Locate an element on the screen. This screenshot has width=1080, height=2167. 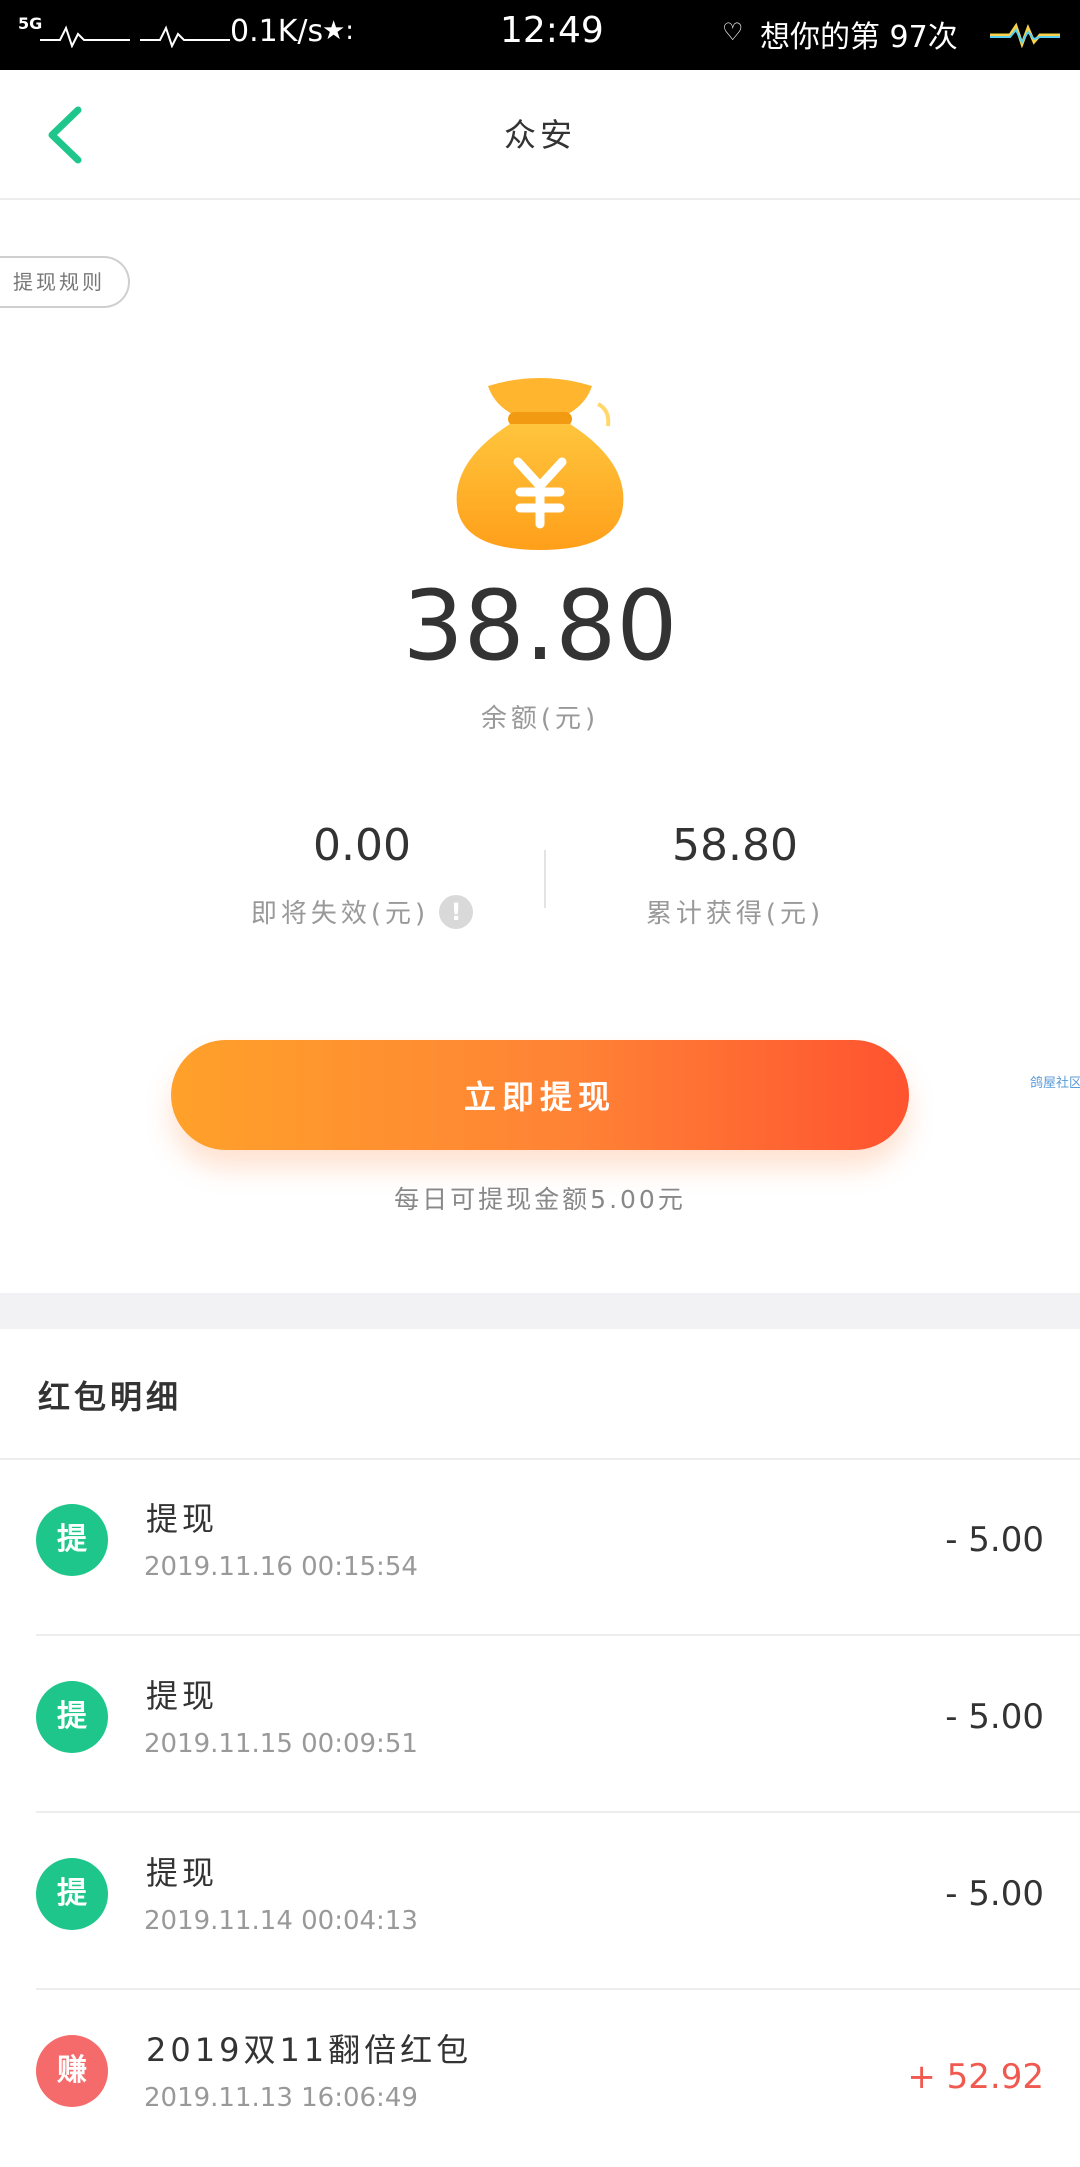
record-date: 2019.11.14 00:04:13 is located at coordinates (281, 1921).